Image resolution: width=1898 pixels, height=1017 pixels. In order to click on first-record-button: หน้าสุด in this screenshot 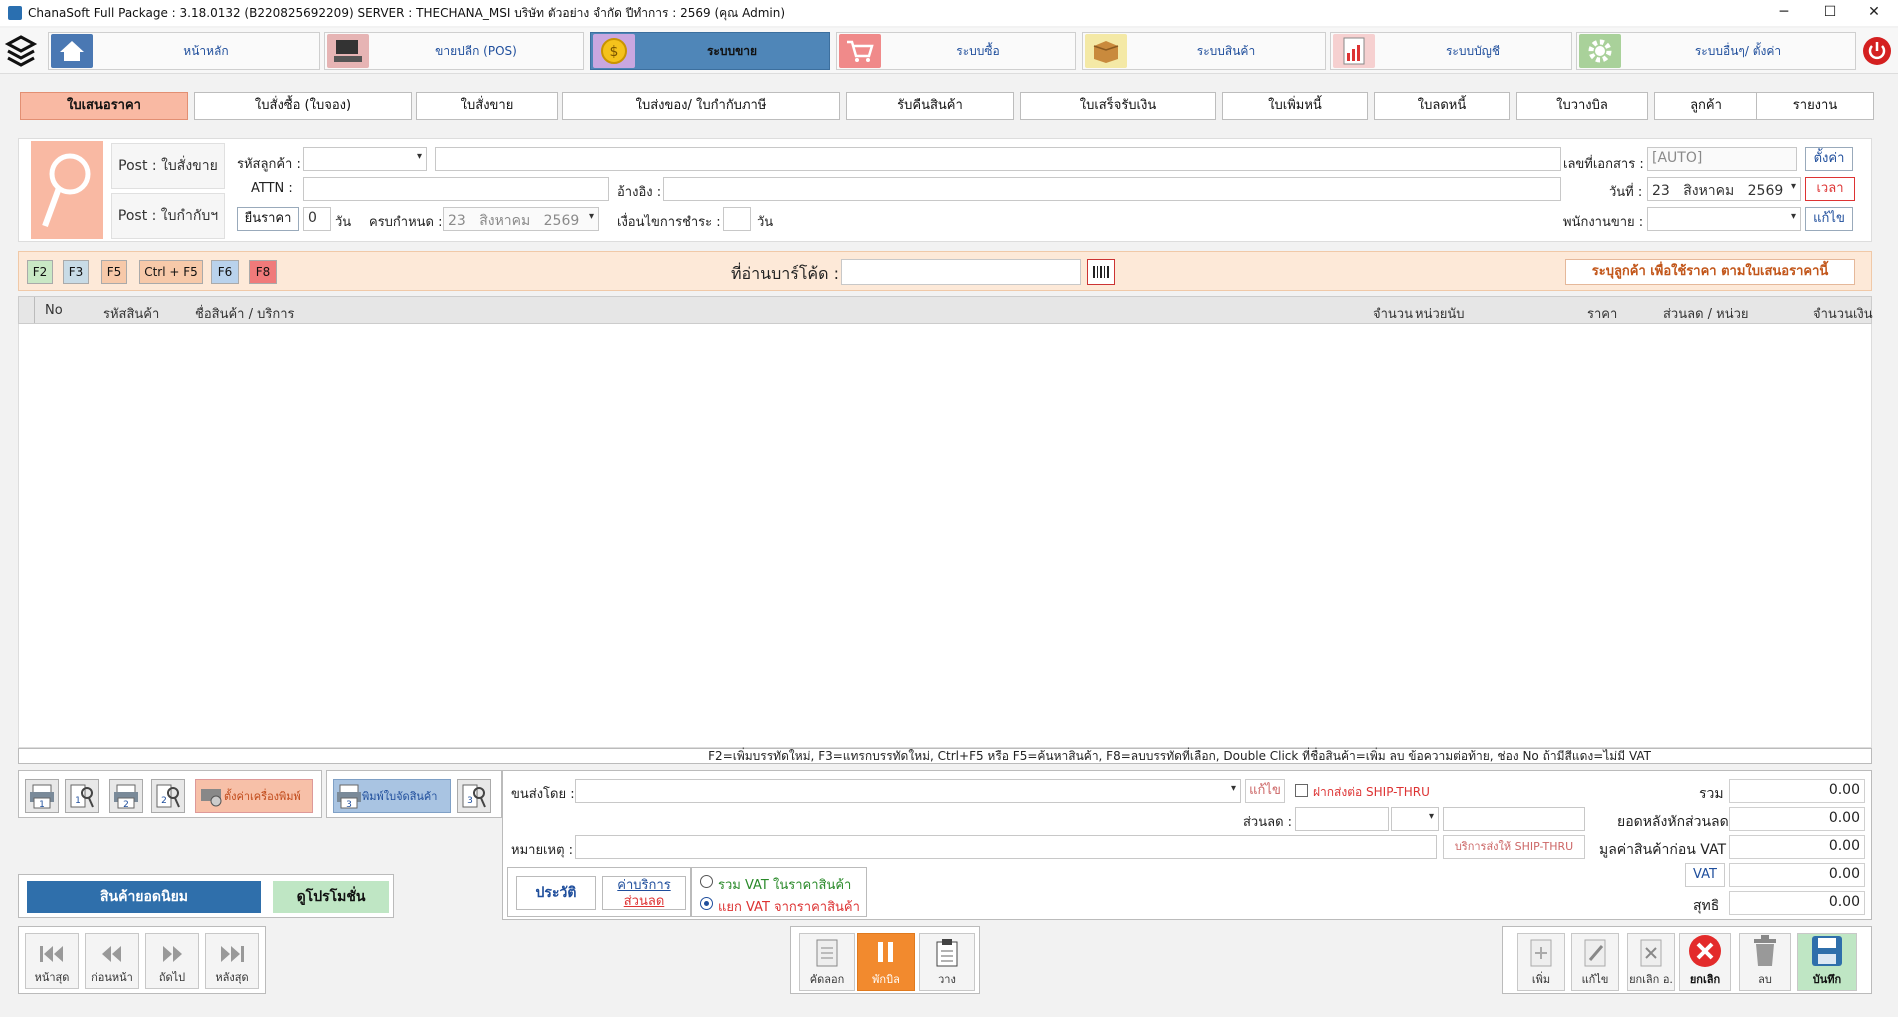, I will do `click(52, 961)`.